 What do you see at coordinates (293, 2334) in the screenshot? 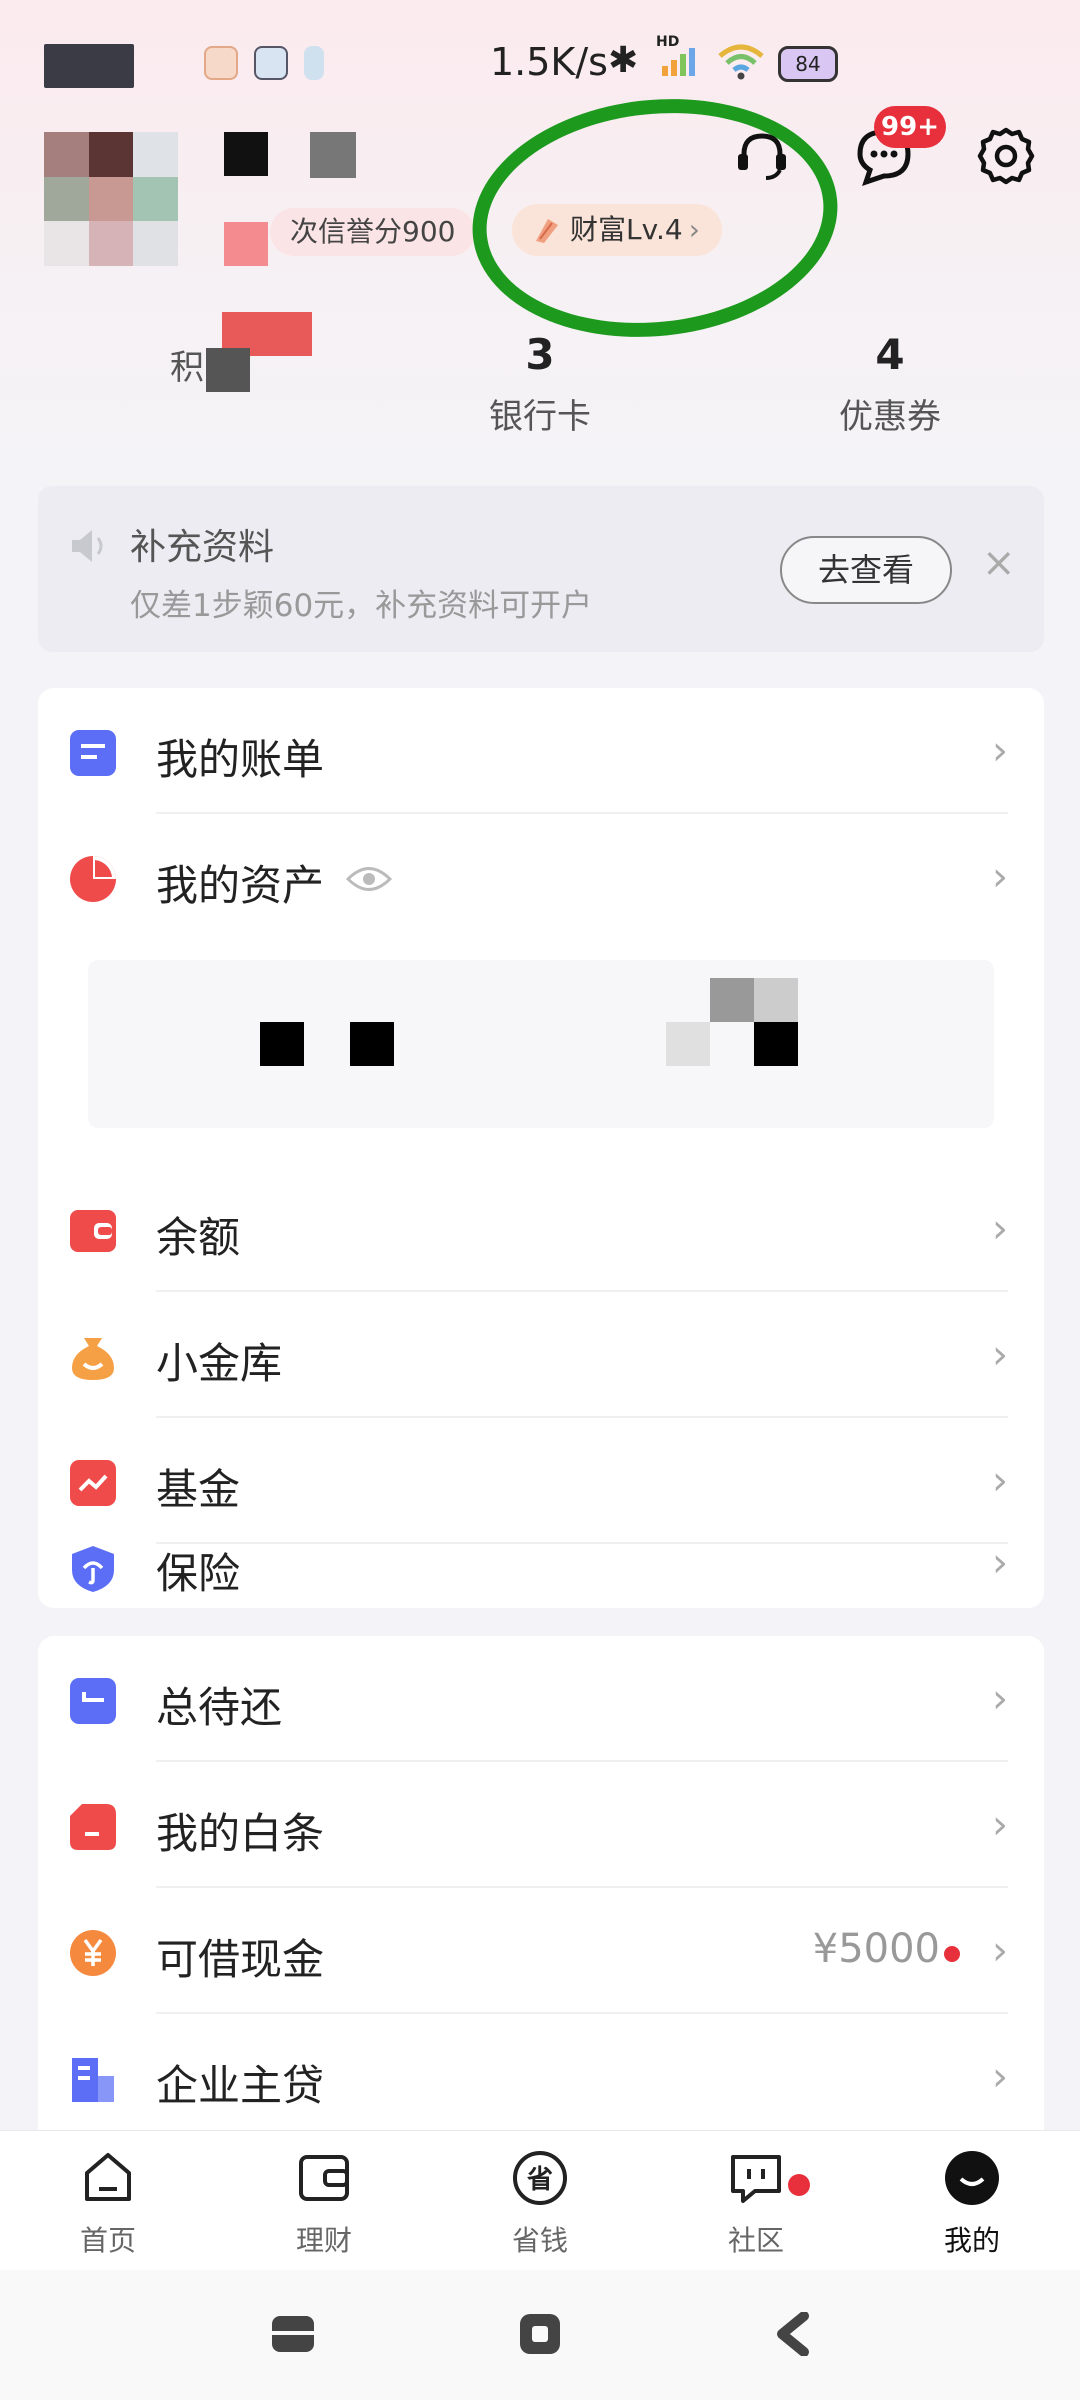
I see `recent-apps-icon` at bounding box center [293, 2334].